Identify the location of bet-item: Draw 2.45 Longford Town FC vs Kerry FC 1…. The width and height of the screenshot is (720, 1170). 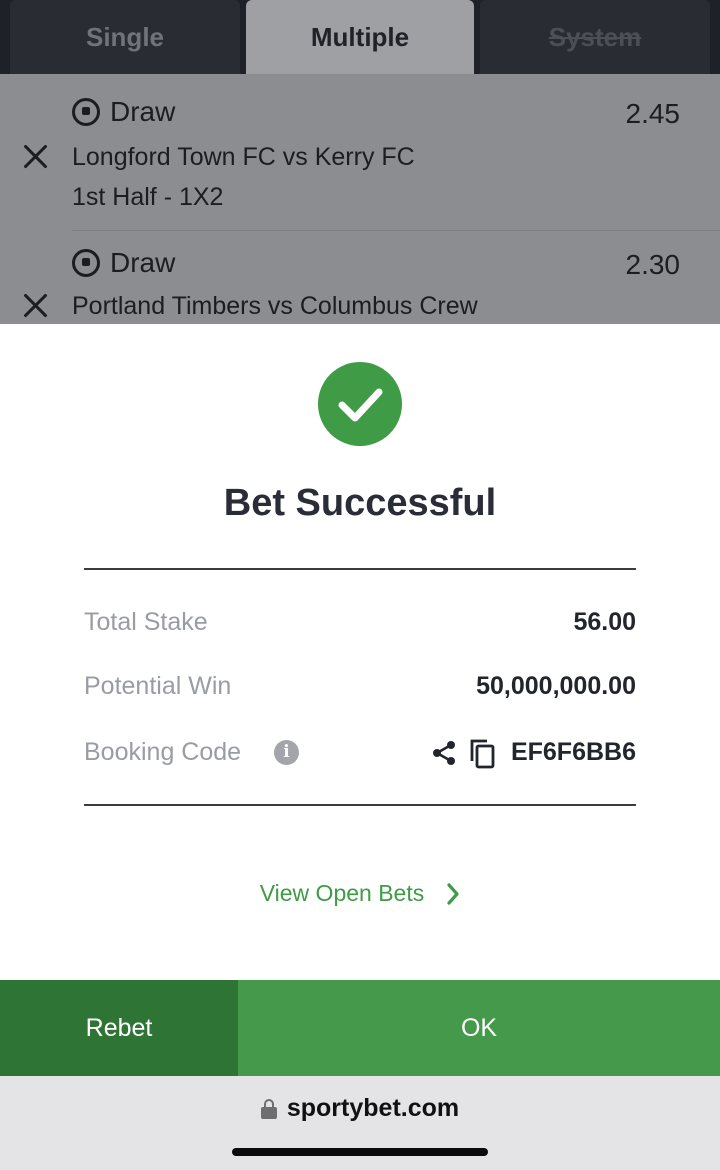
(360, 152).